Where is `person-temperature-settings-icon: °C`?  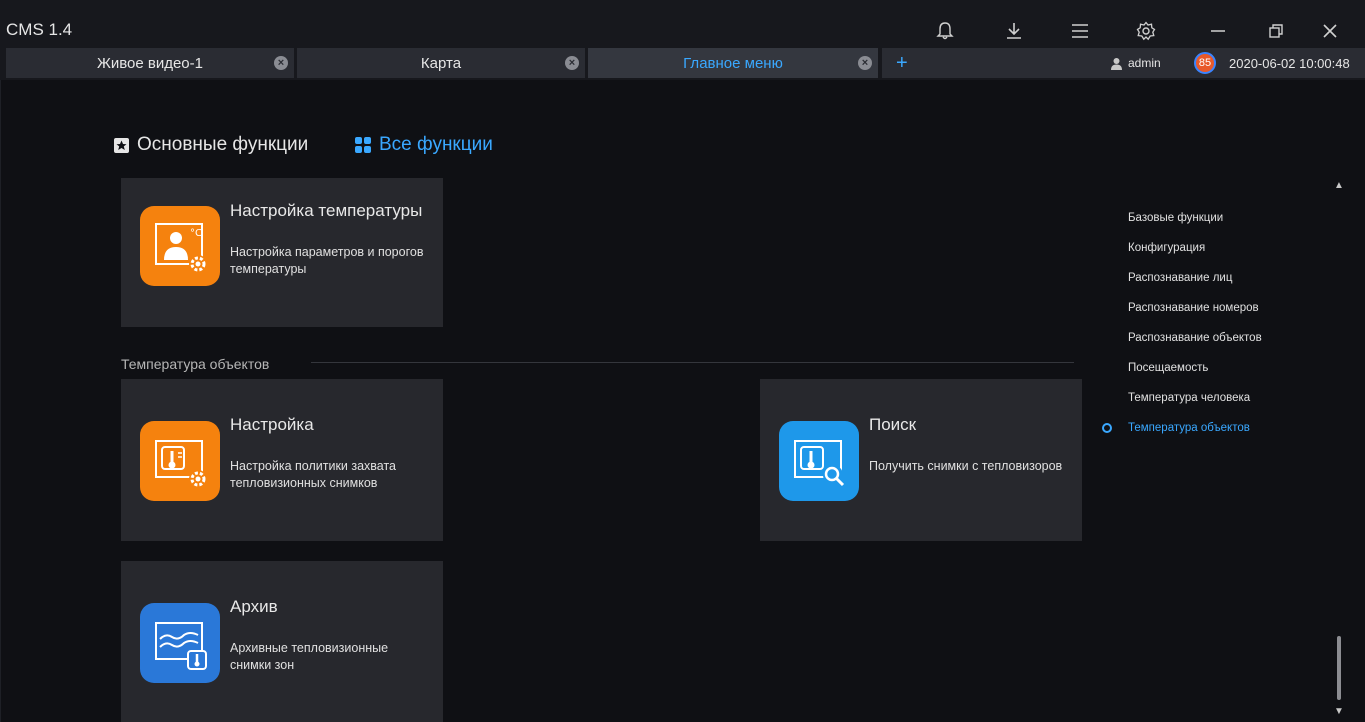 person-temperature-settings-icon: °C is located at coordinates (180, 246).